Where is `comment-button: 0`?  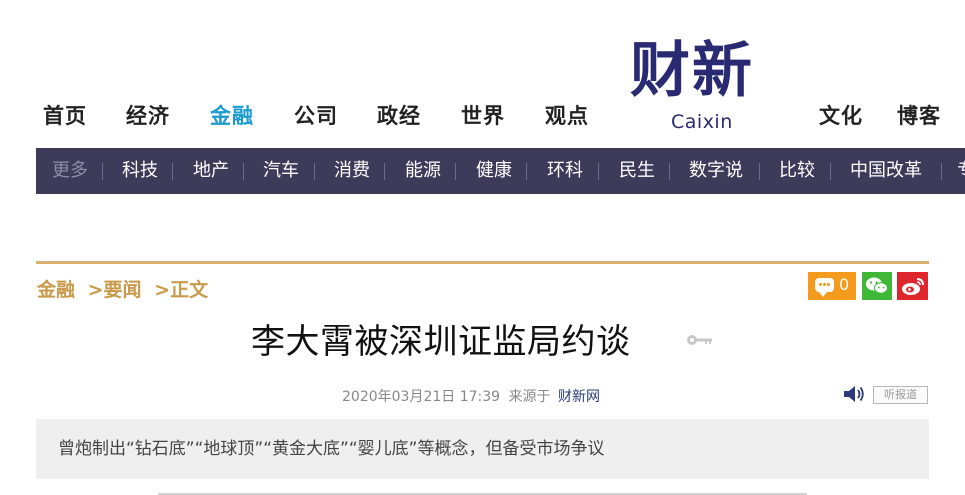
comment-button: 0 is located at coordinates (832, 286).